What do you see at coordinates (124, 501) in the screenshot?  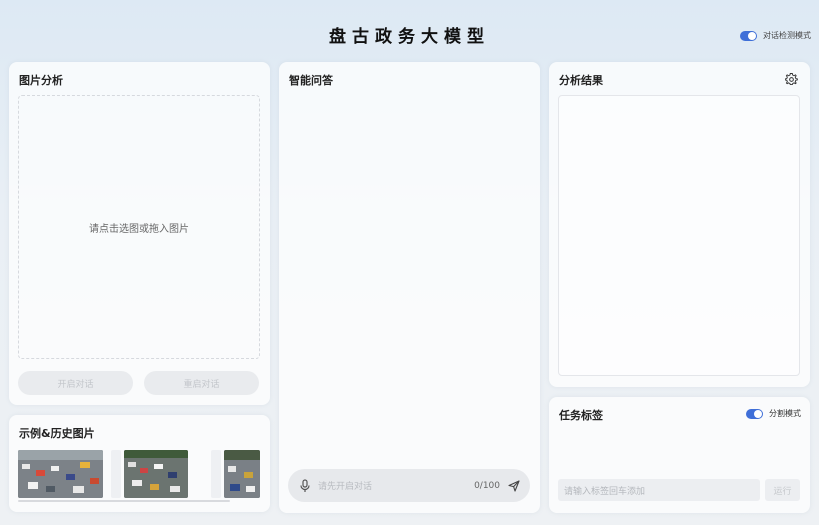 I see `horizontal-scrollbar` at bounding box center [124, 501].